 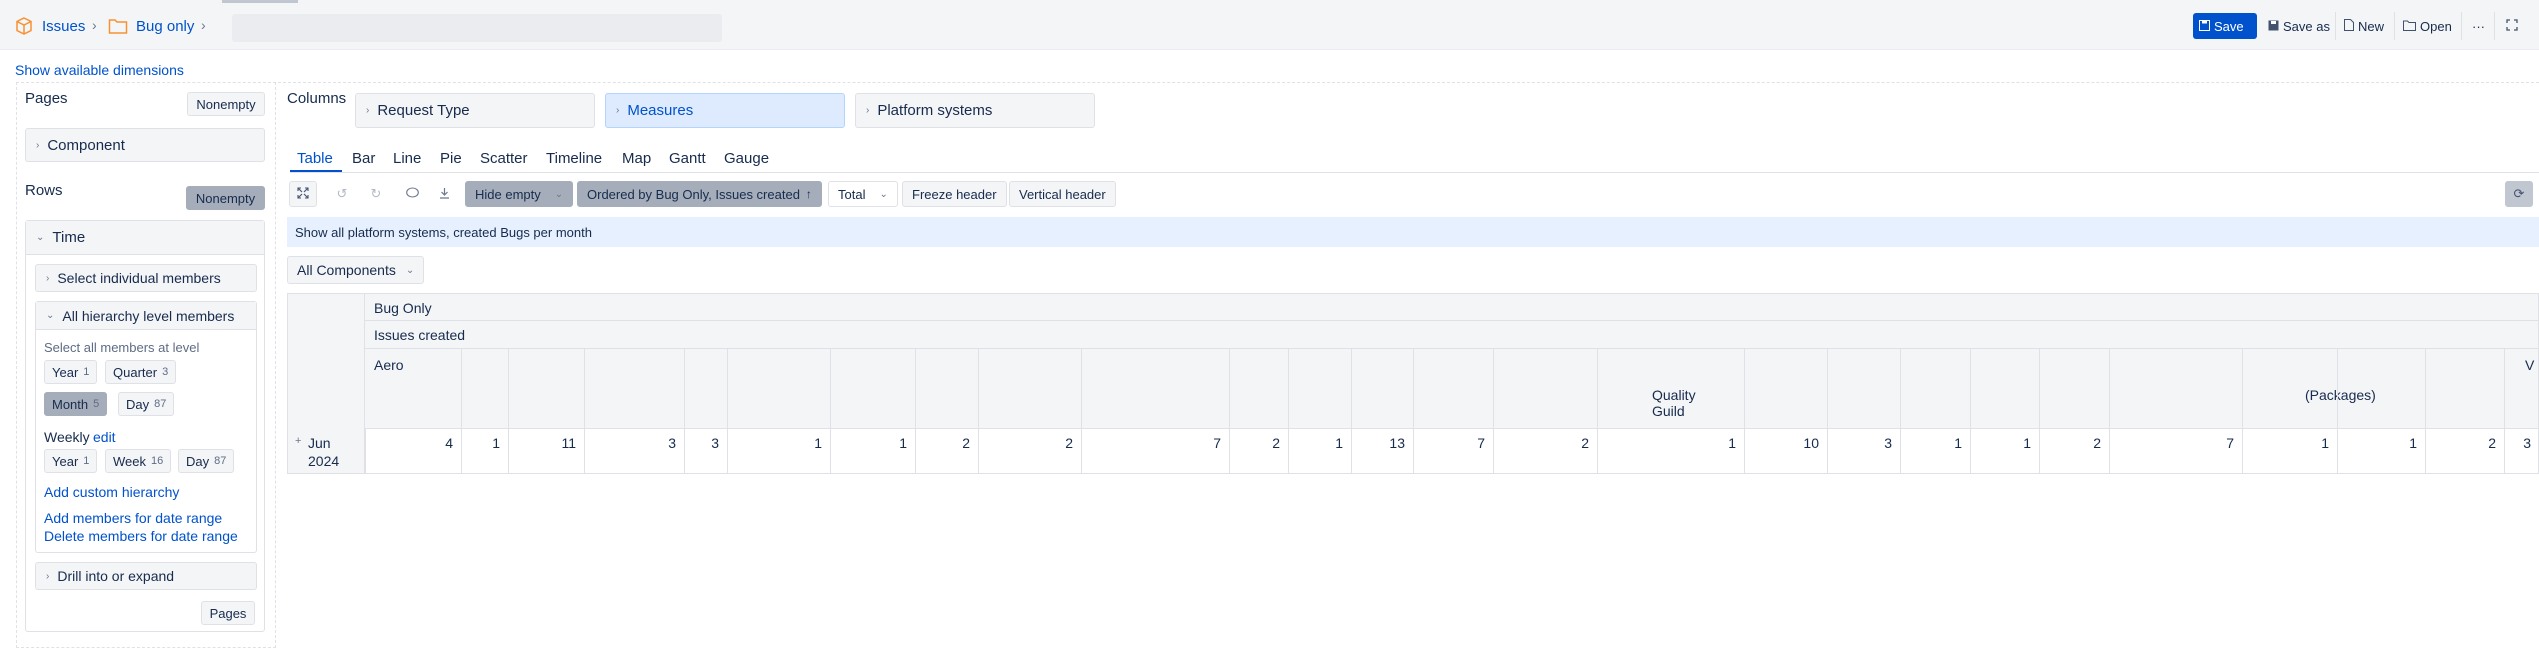 What do you see at coordinates (1062, 194) in the screenshot?
I see `vertical-header-button: Vertical header` at bounding box center [1062, 194].